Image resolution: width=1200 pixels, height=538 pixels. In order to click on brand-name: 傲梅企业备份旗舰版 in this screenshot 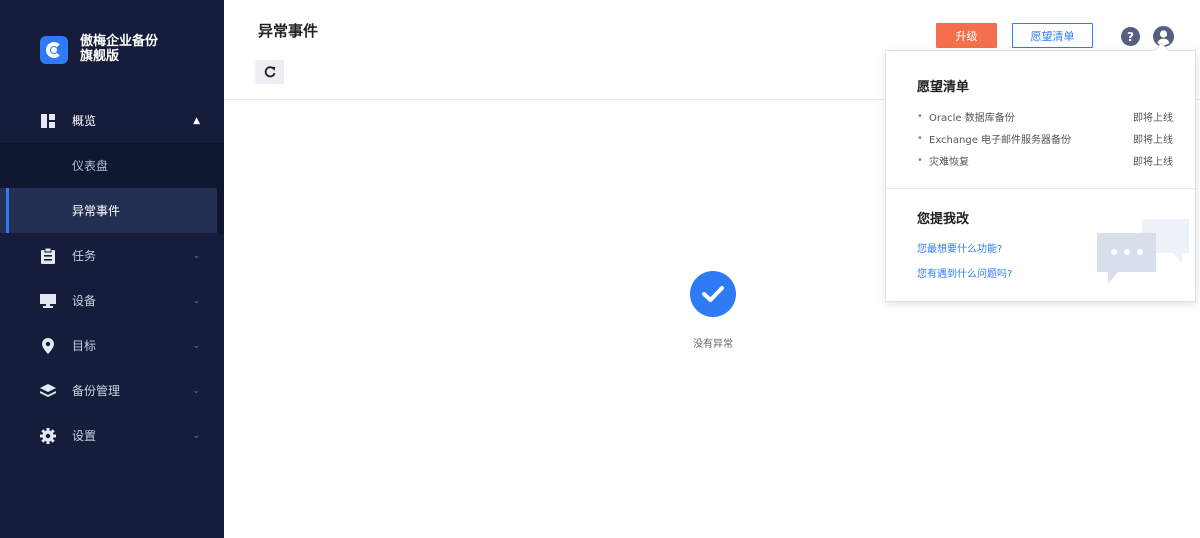, I will do `click(119, 49)`.